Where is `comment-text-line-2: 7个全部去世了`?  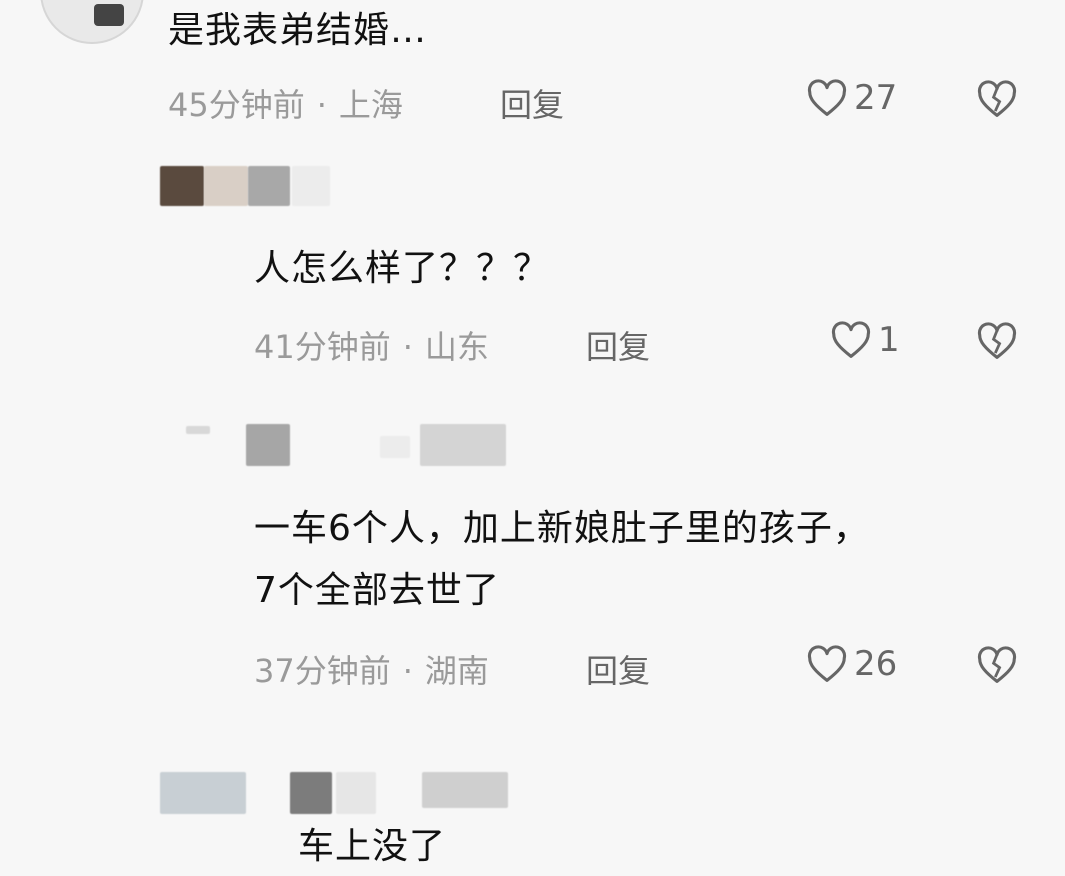 comment-text-line-2: 7个全部去世了 is located at coordinates (377, 590).